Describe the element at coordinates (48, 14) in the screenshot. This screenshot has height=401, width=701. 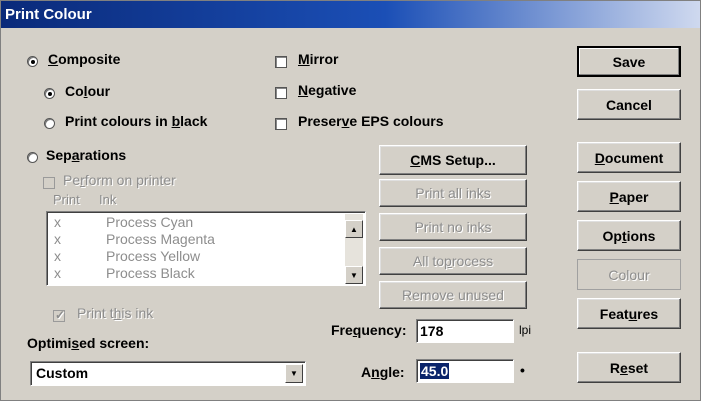
I see `window-title: Print Colour` at that location.